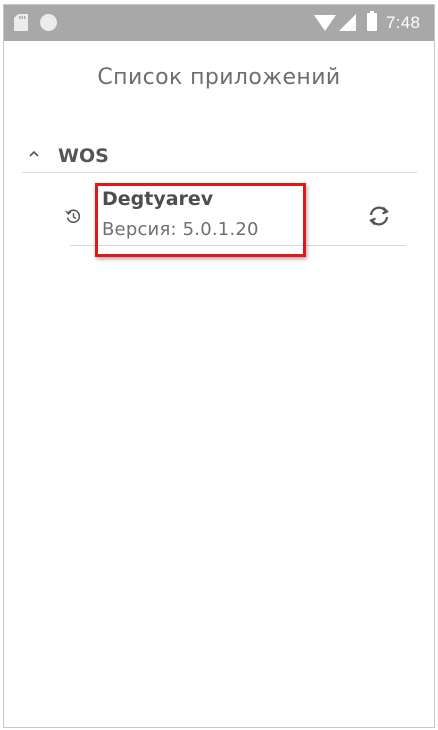 Image resolution: width=438 pixels, height=730 pixels. What do you see at coordinates (48, 22) in the screenshot?
I see `circle-icon` at bounding box center [48, 22].